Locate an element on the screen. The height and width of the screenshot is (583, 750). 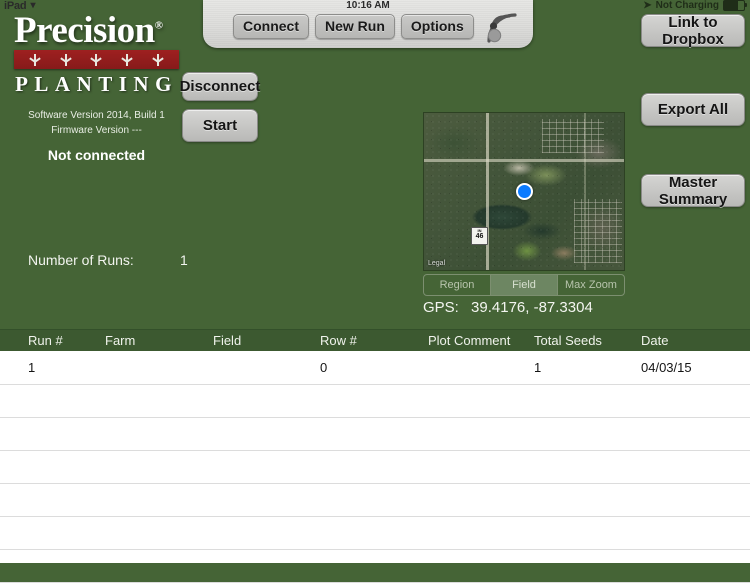
start-button: Start is located at coordinates (220, 125).